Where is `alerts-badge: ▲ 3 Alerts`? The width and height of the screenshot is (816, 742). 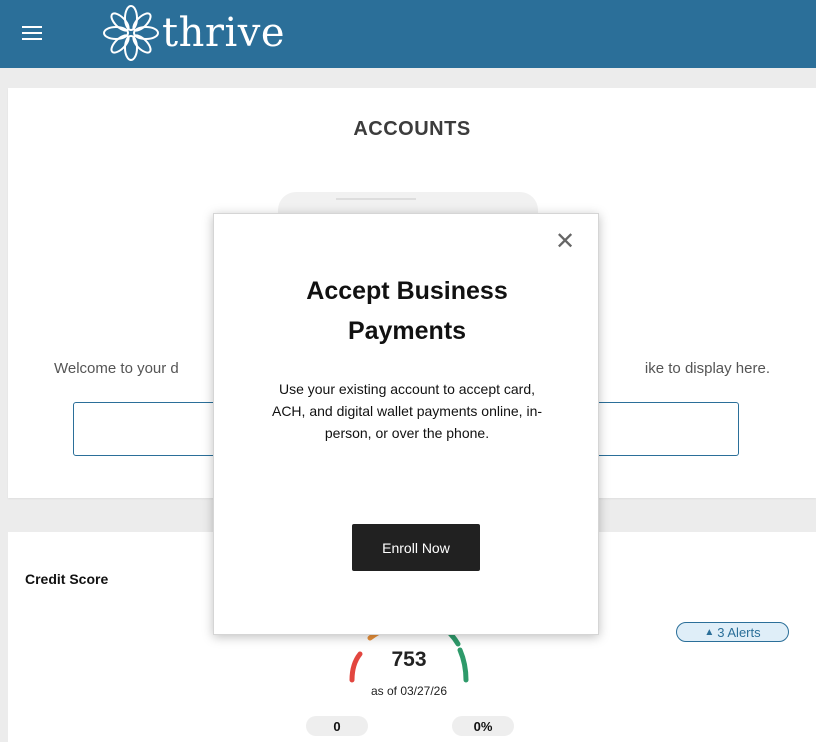
alerts-badge: ▲ 3 Alerts is located at coordinates (732, 632).